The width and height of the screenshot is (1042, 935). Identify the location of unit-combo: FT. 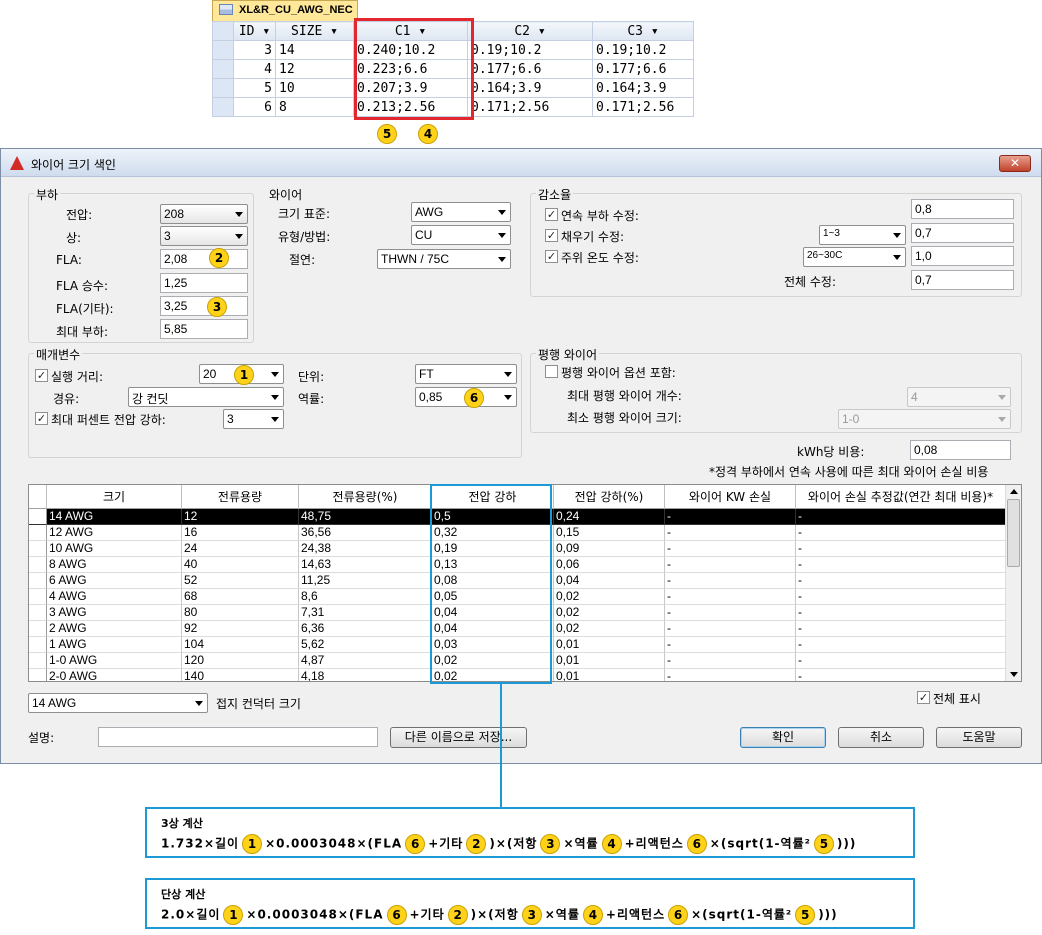
(466, 374).